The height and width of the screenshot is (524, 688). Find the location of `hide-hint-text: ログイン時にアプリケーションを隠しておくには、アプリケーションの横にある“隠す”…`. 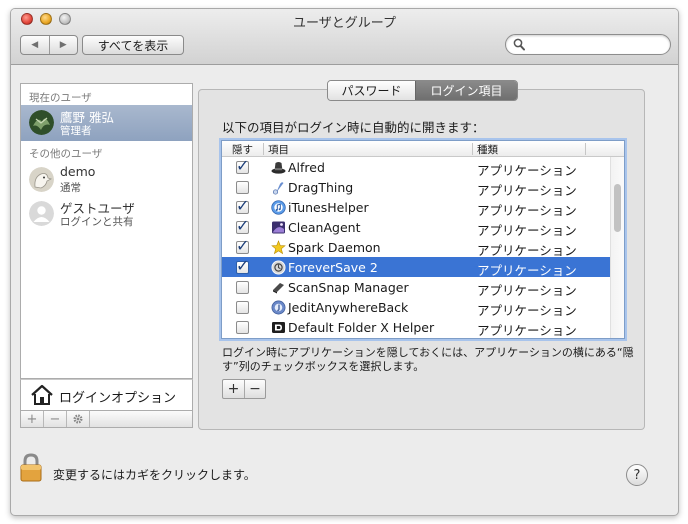

hide-hint-text: ログイン時にアプリケーションを隠しておくには、アプリケーションの横にある“隠す”… is located at coordinates (428, 359).